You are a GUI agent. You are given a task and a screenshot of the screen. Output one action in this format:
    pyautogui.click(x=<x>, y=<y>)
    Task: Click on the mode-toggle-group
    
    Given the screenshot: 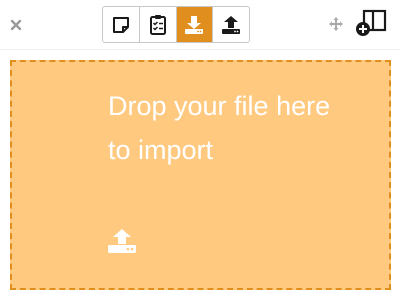 What is the action you would take?
    pyautogui.click(x=176, y=24)
    